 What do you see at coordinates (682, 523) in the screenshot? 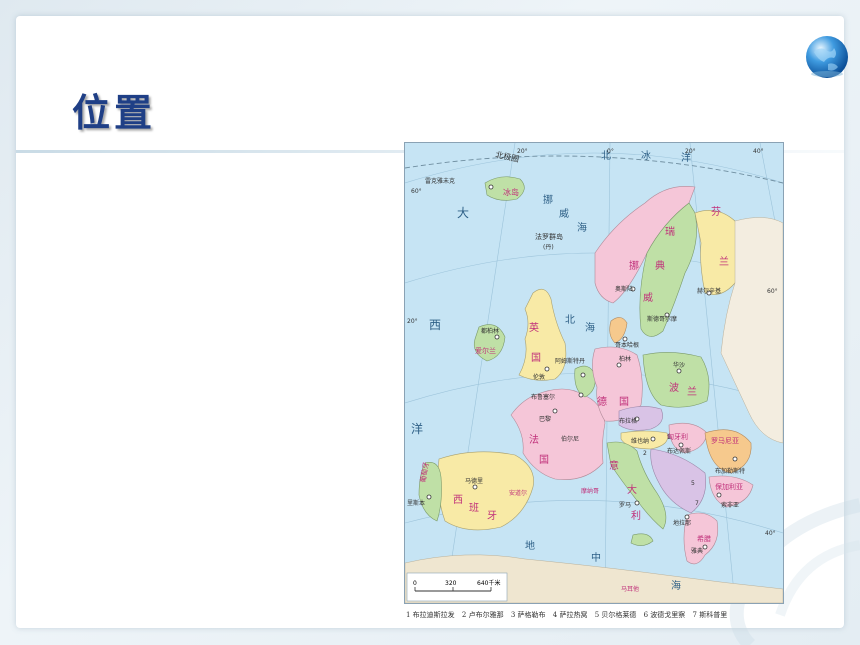
I see `tirana-label: 地拉那` at bounding box center [682, 523].